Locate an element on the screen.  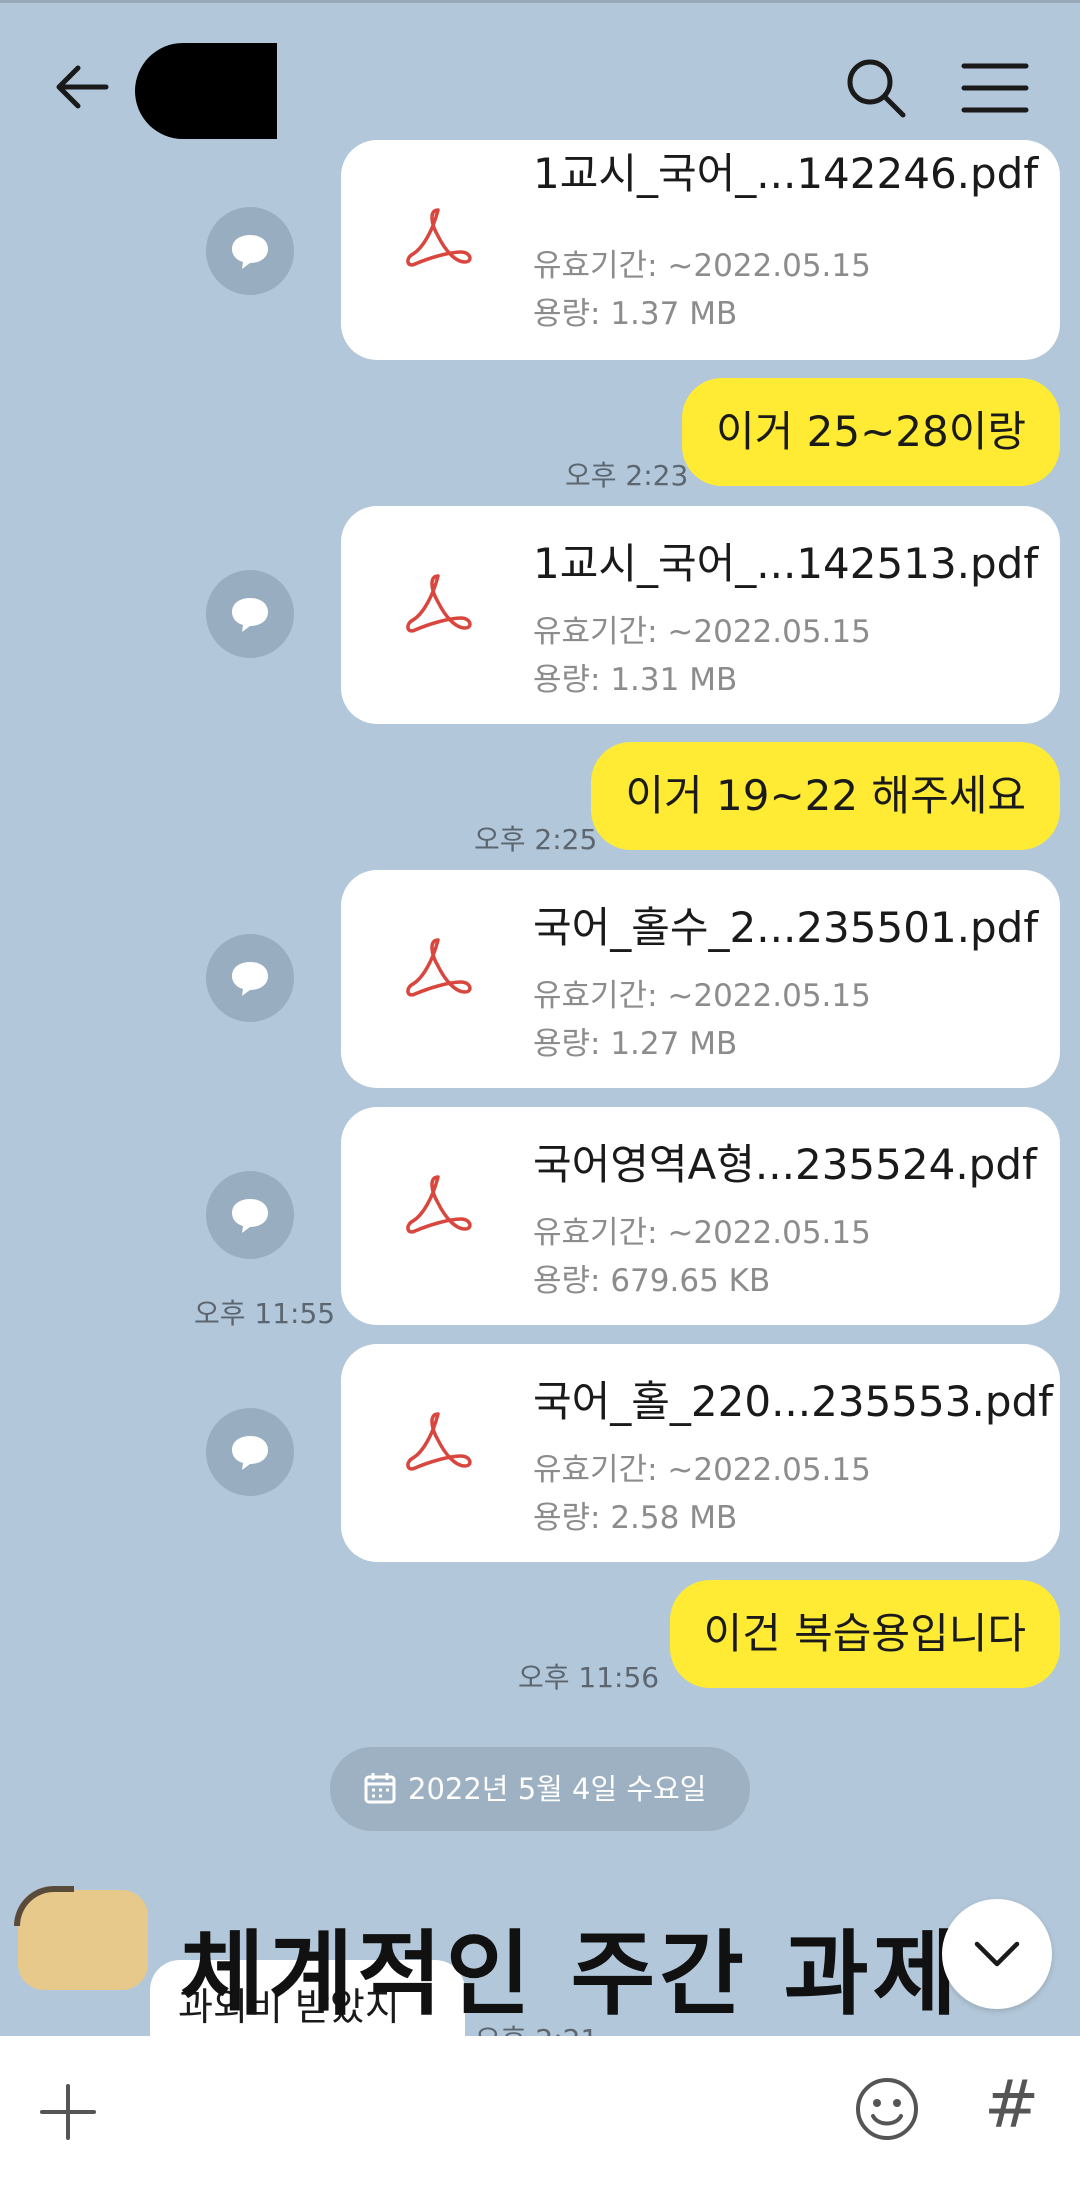
file-size: 용량: 1.37 MB is located at coordinates (635, 314).